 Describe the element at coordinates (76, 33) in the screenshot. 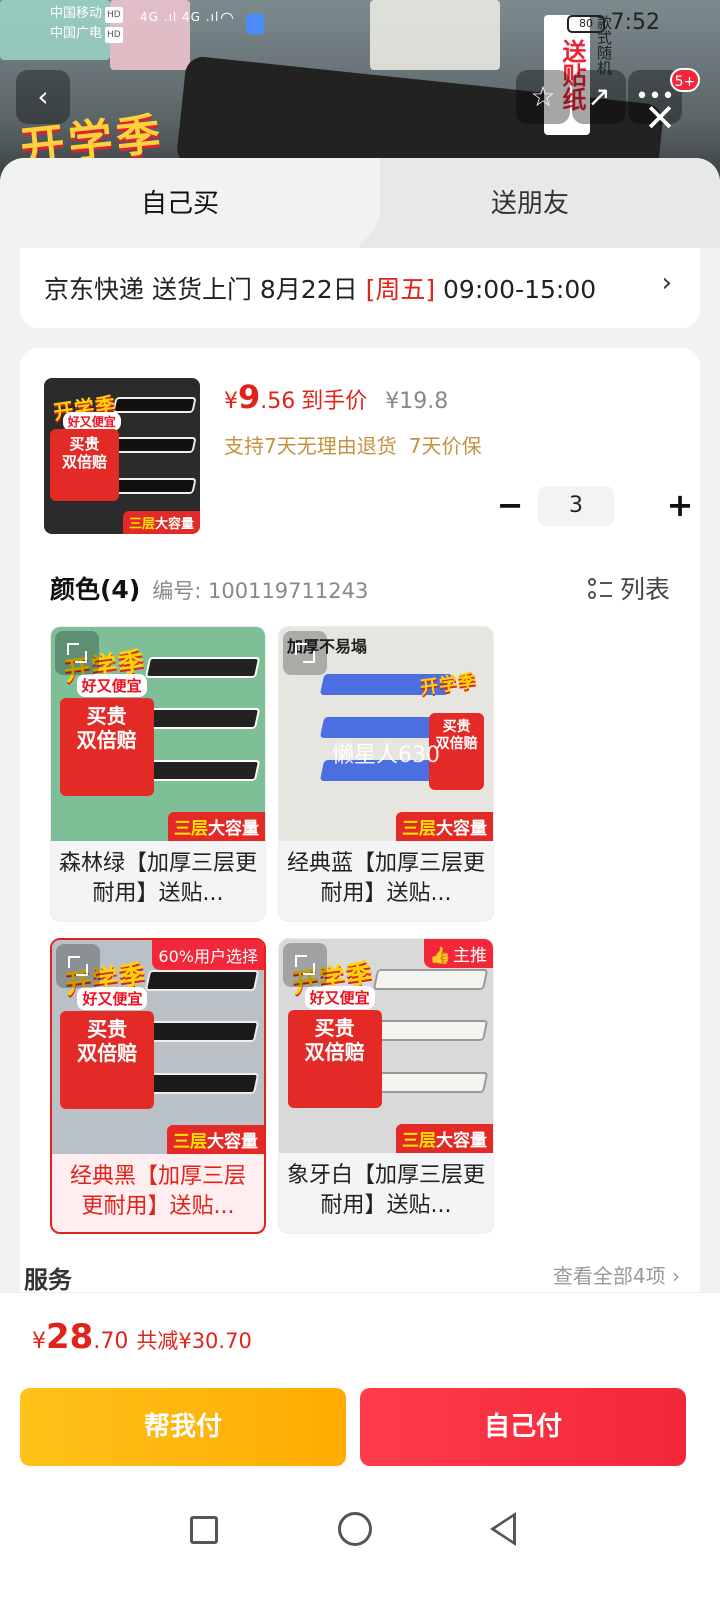

I see `carrier-2-label: 中国广电` at that location.